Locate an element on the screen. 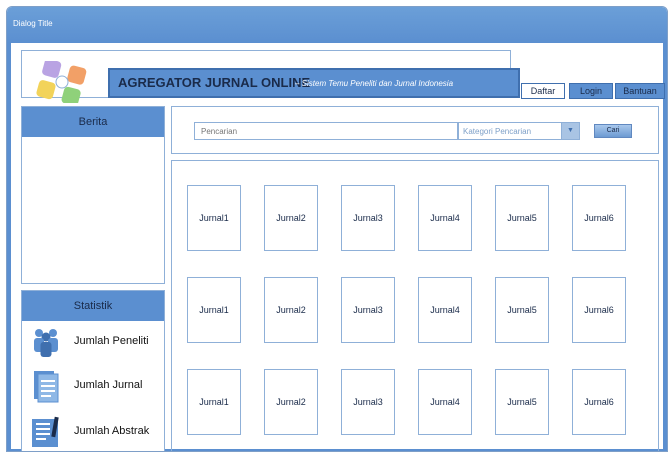  stat-jumlah-jurnal: Jumlah Jurnal is located at coordinates (98, 386).